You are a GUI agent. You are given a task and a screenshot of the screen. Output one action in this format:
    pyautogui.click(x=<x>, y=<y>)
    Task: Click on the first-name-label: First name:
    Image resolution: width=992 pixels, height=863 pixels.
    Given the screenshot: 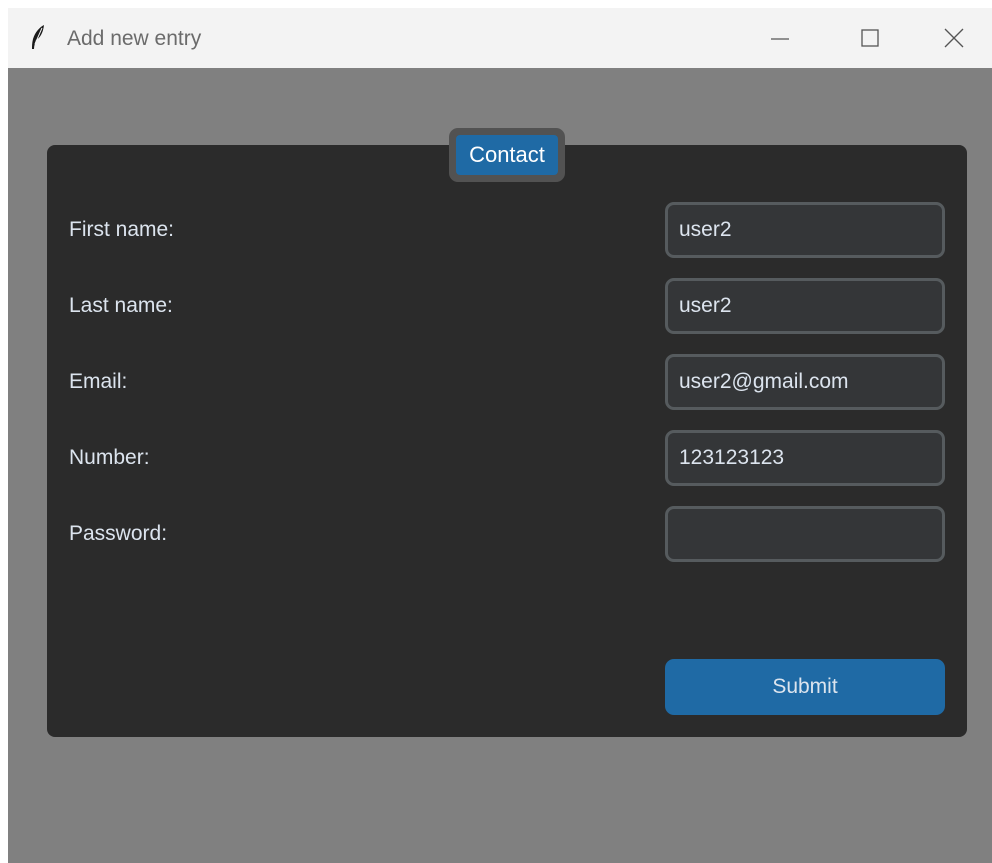 What is the action you would take?
    pyautogui.click(x=122, y=229)
    